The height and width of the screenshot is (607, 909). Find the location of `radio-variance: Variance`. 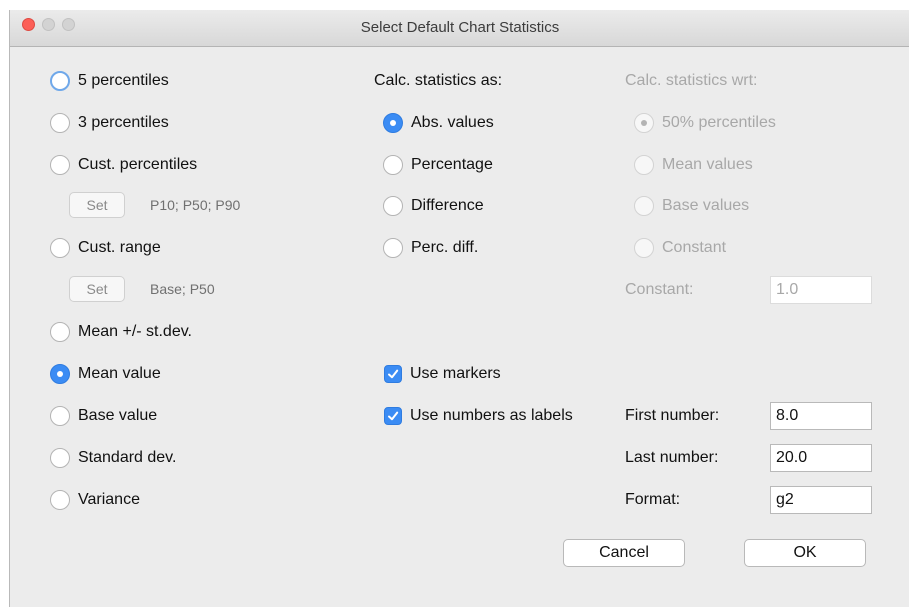

radio-variance: Variance is located at coordinates (95, 500).